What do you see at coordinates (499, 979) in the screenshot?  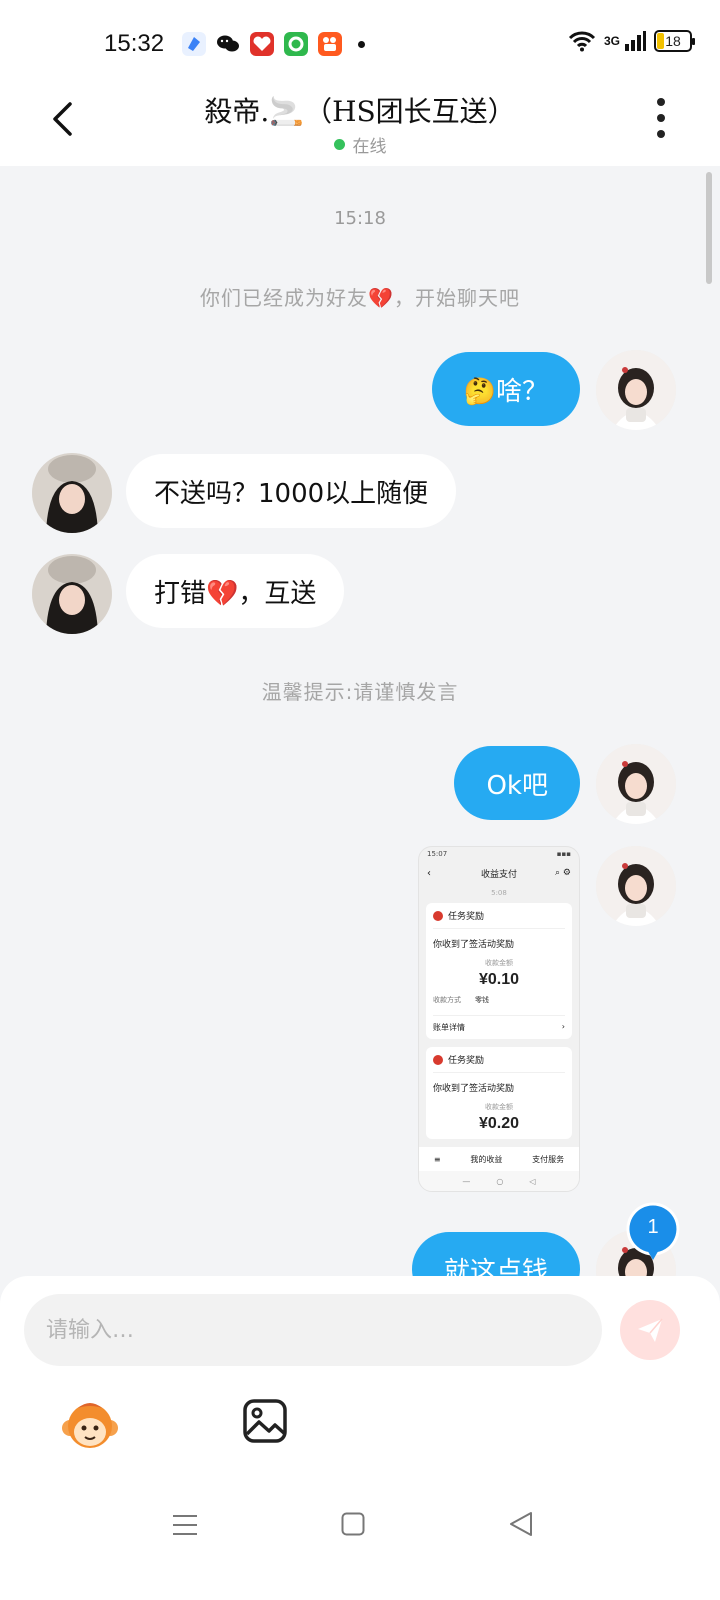 I see `card-amount: ¥0.10` at bounding box center [499, 979].